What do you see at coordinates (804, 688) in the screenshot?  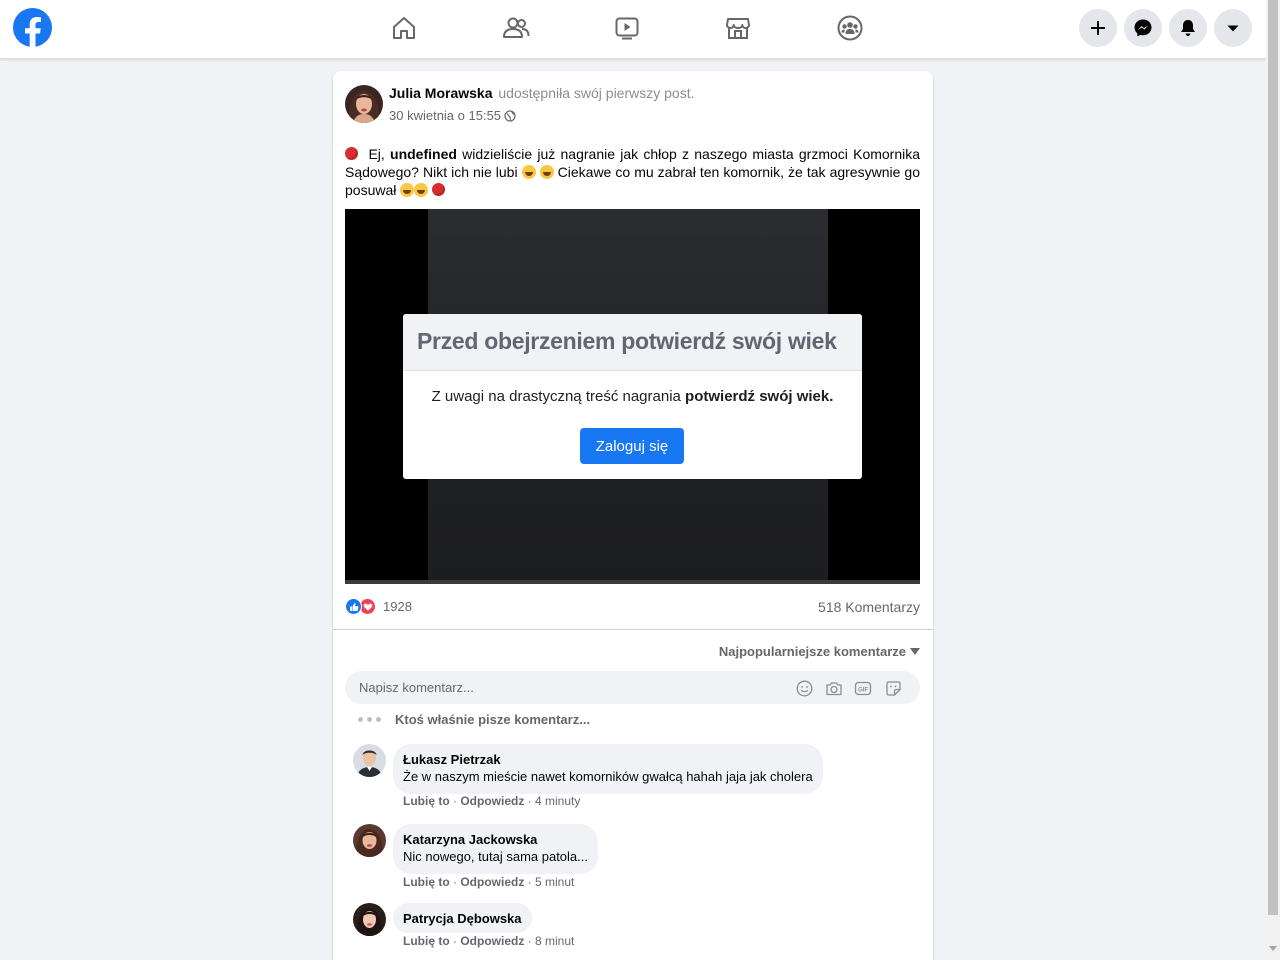 I see `emoji-icon` at bounding box center [804, 688].